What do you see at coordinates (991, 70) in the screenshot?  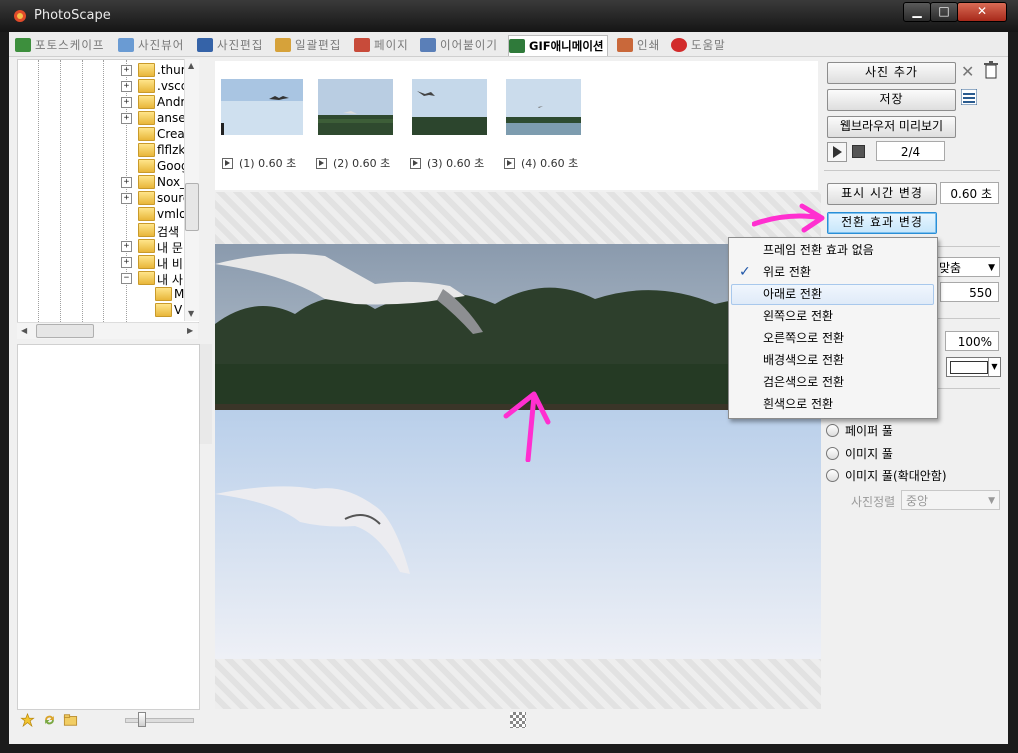 I see `trash-icon` at bounding box center [991, 70].